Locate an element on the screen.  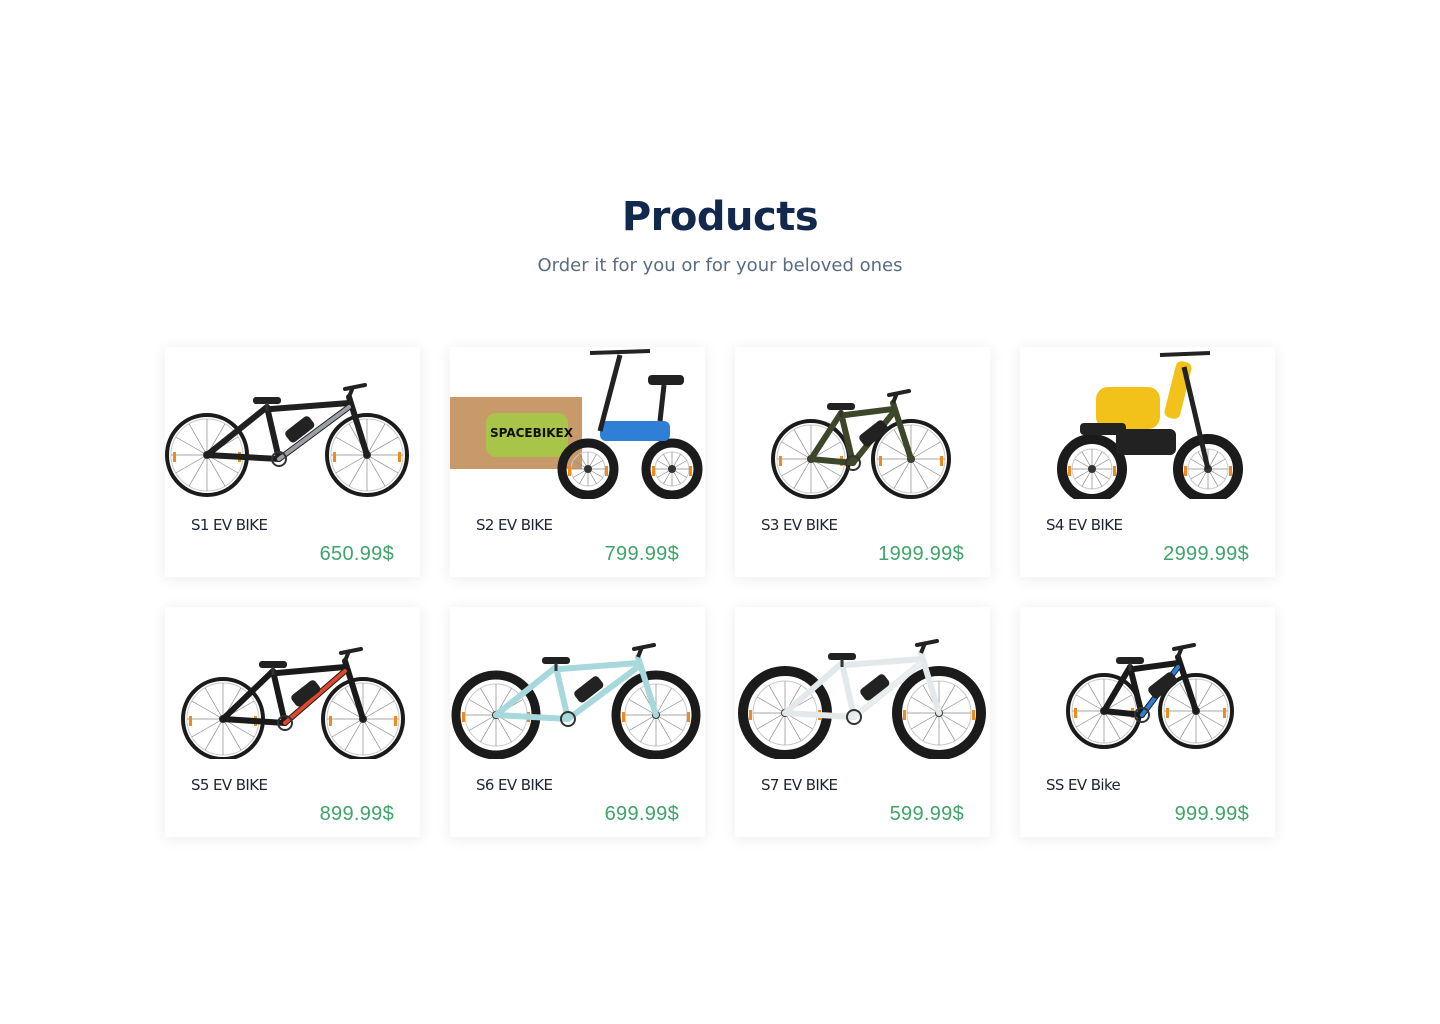
product-card: SPACEBIKEX S2 EV BIKE 799.99$ is located at coordinates (577, 462).